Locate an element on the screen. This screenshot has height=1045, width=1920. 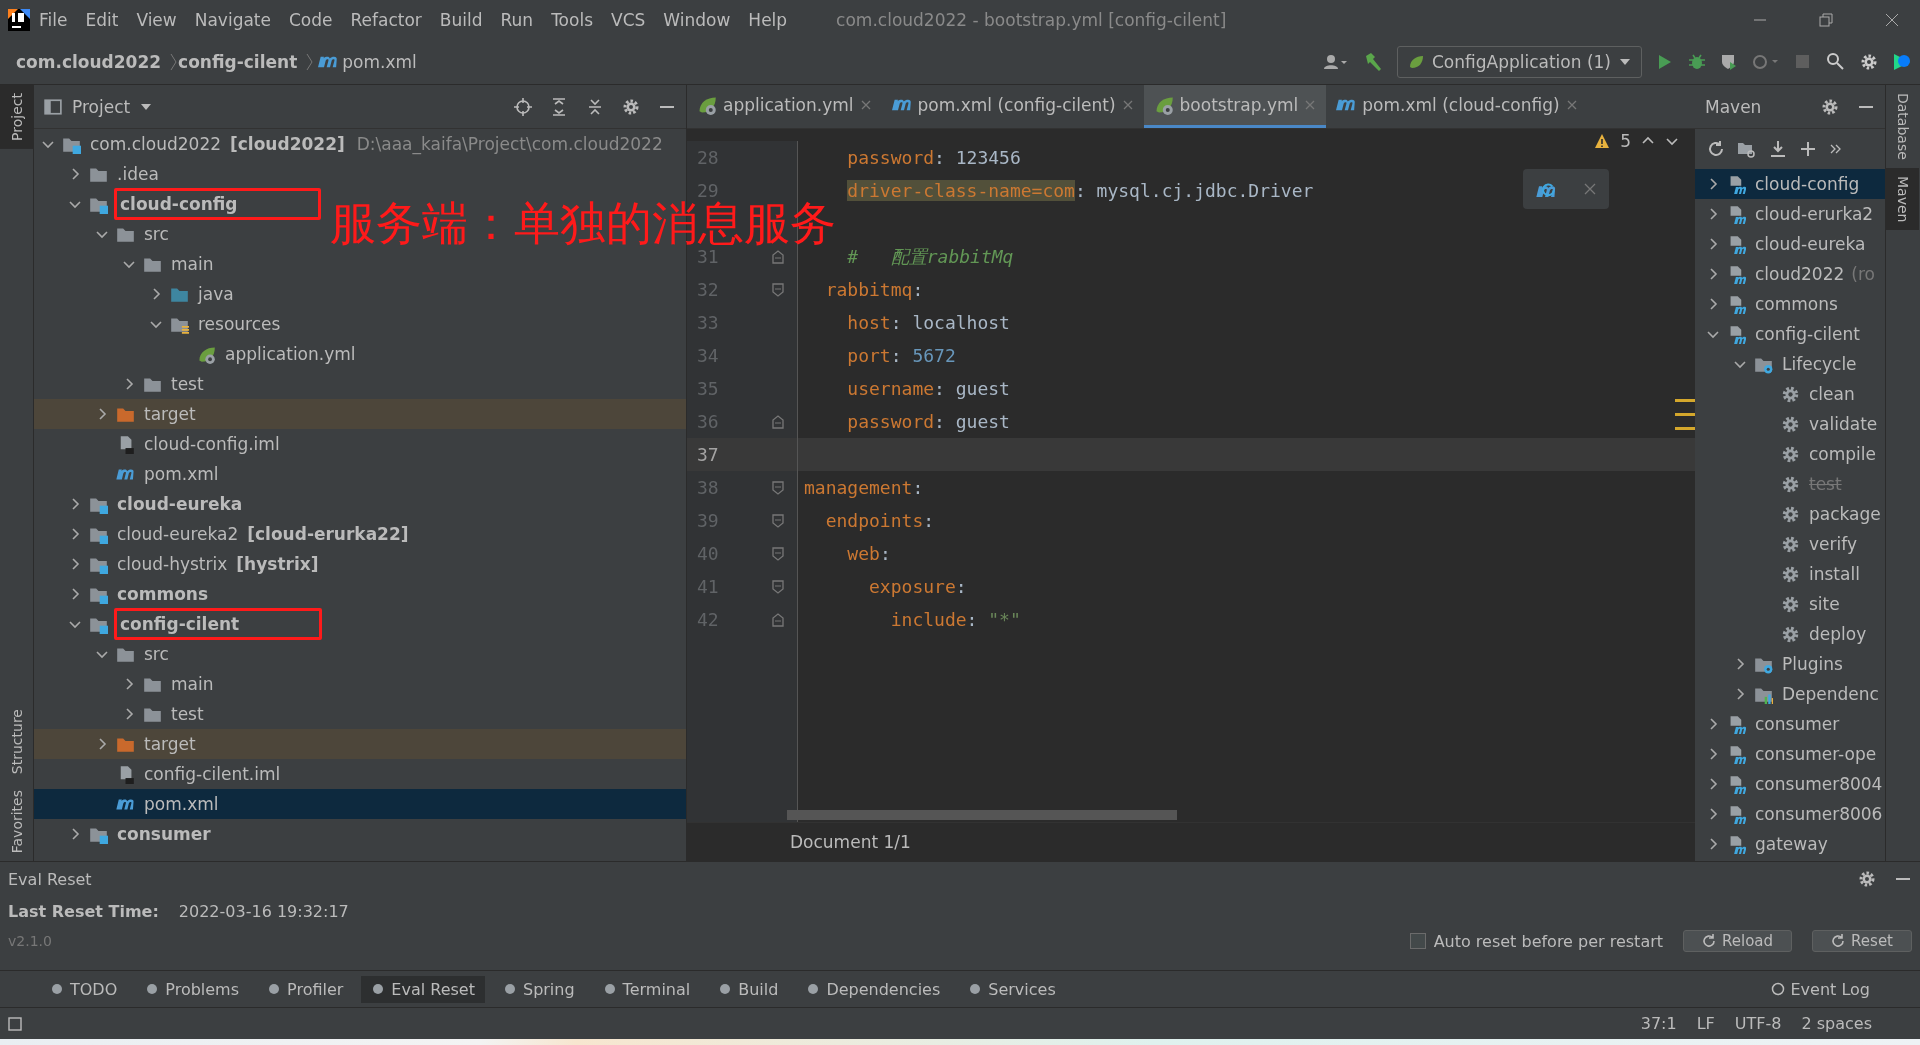
tree-row: compile is located at coordinates (1790, 454).